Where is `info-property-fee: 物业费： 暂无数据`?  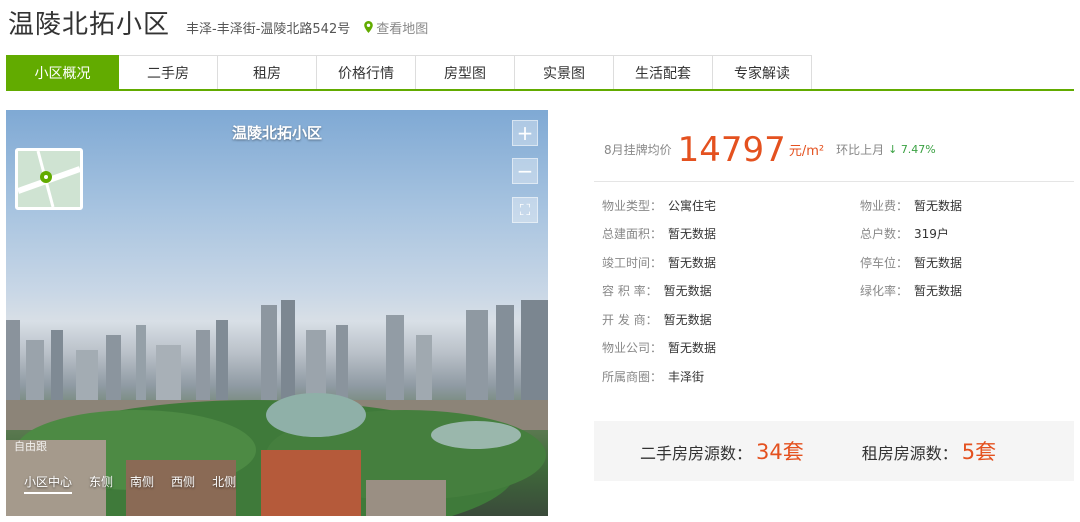
info-property-fee: 物业费： 暂无数据 is located at coordinates (911, 206).